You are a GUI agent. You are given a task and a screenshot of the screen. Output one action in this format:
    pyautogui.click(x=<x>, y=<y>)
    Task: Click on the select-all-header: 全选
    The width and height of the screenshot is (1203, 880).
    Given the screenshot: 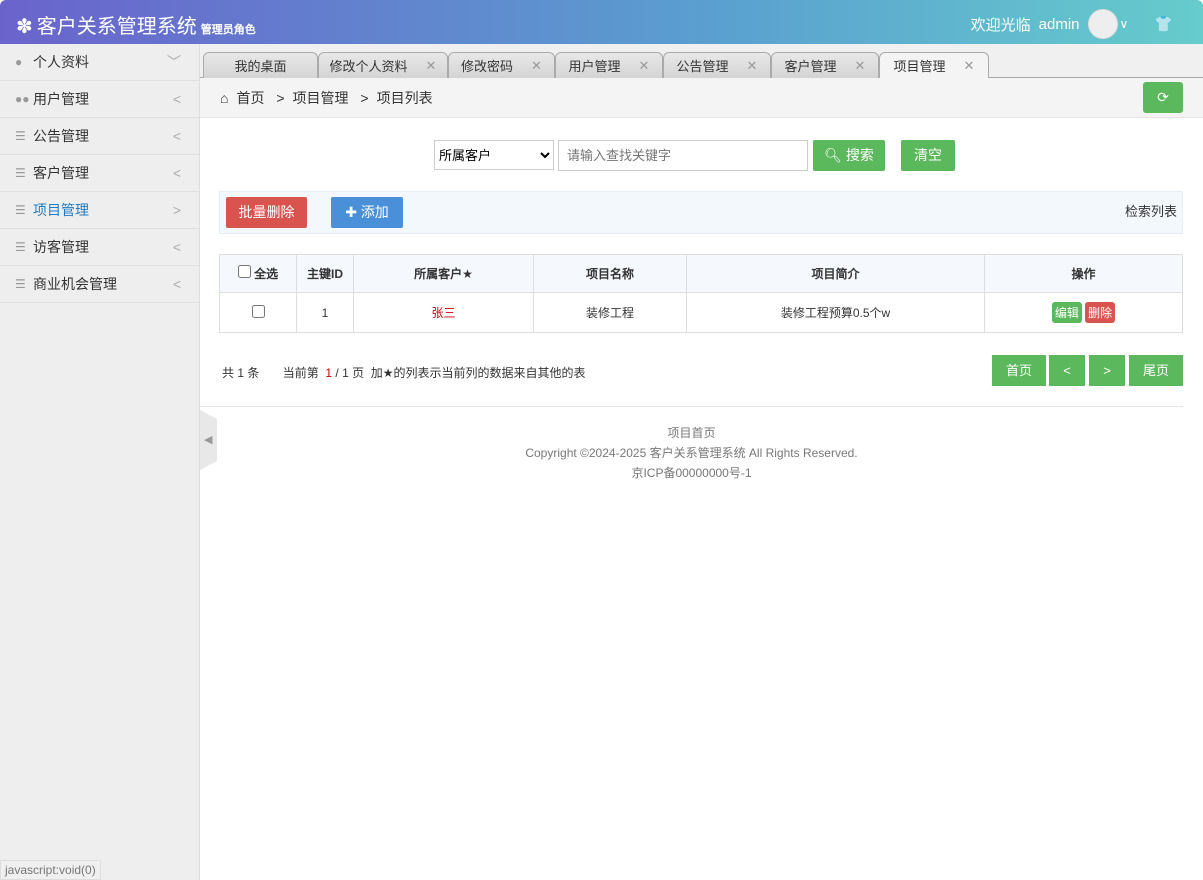 What is the action you would take?
    pyautogui.click(x=258, y=273)
    